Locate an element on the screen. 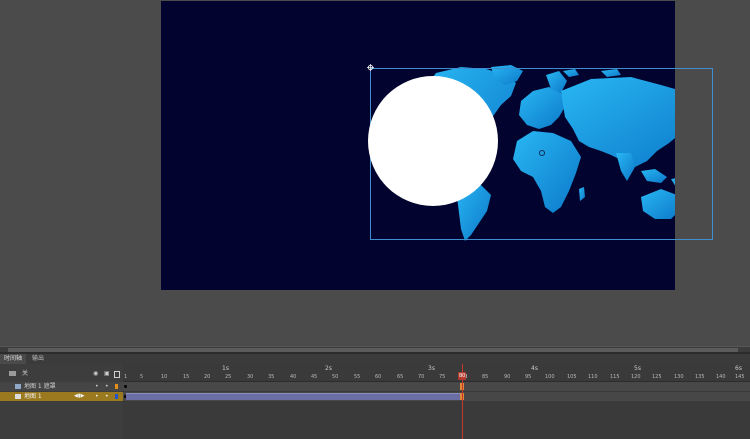 The width and height of the screenshot is (750, 439). frame-number: 90 is located at coordinates (507, 377).